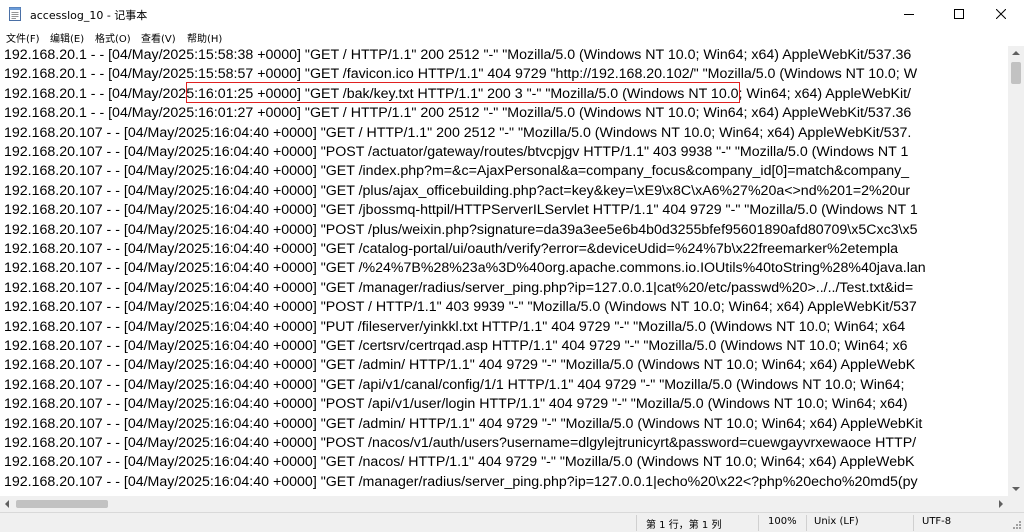 This screenshot has height=532, width=1024. Describe the element at coordinates (204, 37) in the screenshot. I see `menu-help: 帮助(H)` at that location.